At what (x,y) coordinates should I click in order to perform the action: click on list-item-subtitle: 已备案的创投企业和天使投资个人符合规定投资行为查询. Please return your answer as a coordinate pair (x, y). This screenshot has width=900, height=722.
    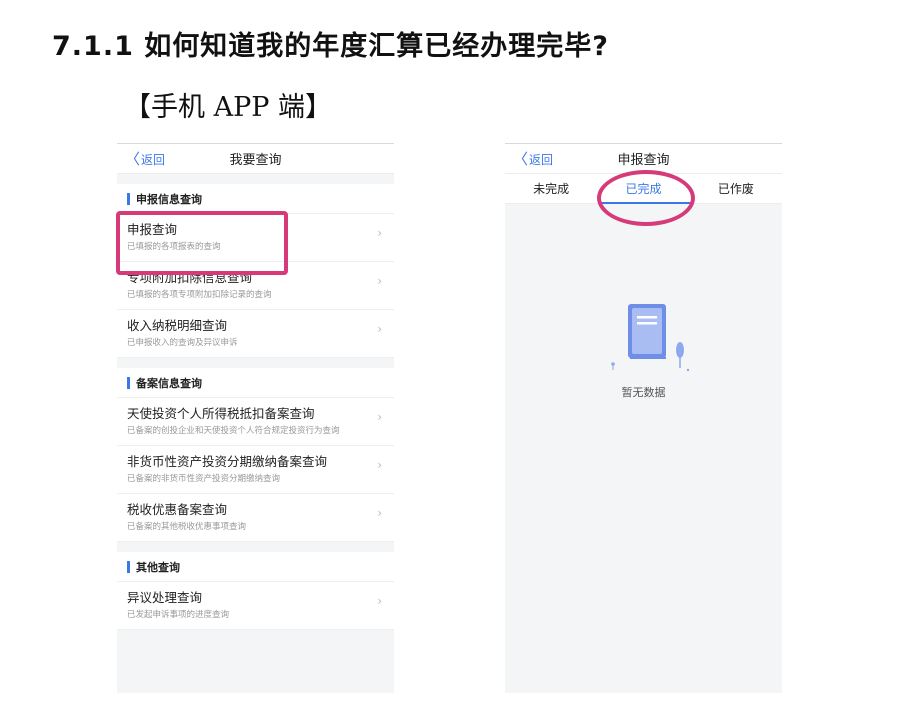
    Looking at the image, I should click on (233, 431).